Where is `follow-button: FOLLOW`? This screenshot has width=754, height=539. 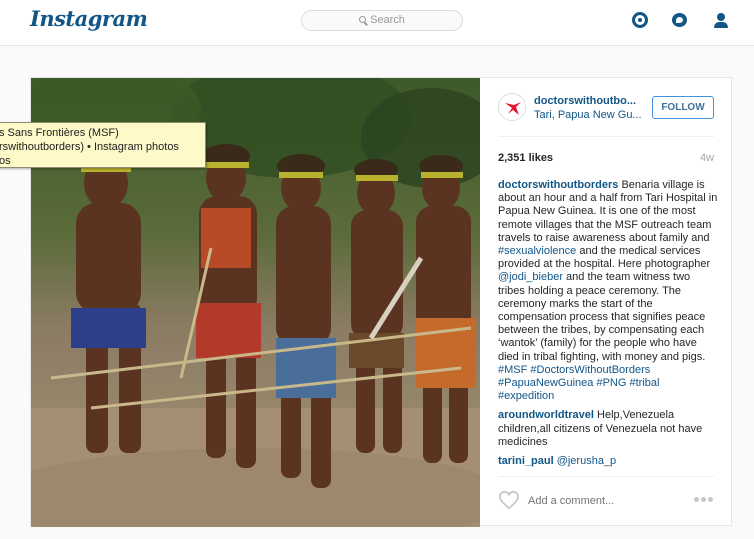
follow-button: FOLLOW is located at coordinates (683, 107).